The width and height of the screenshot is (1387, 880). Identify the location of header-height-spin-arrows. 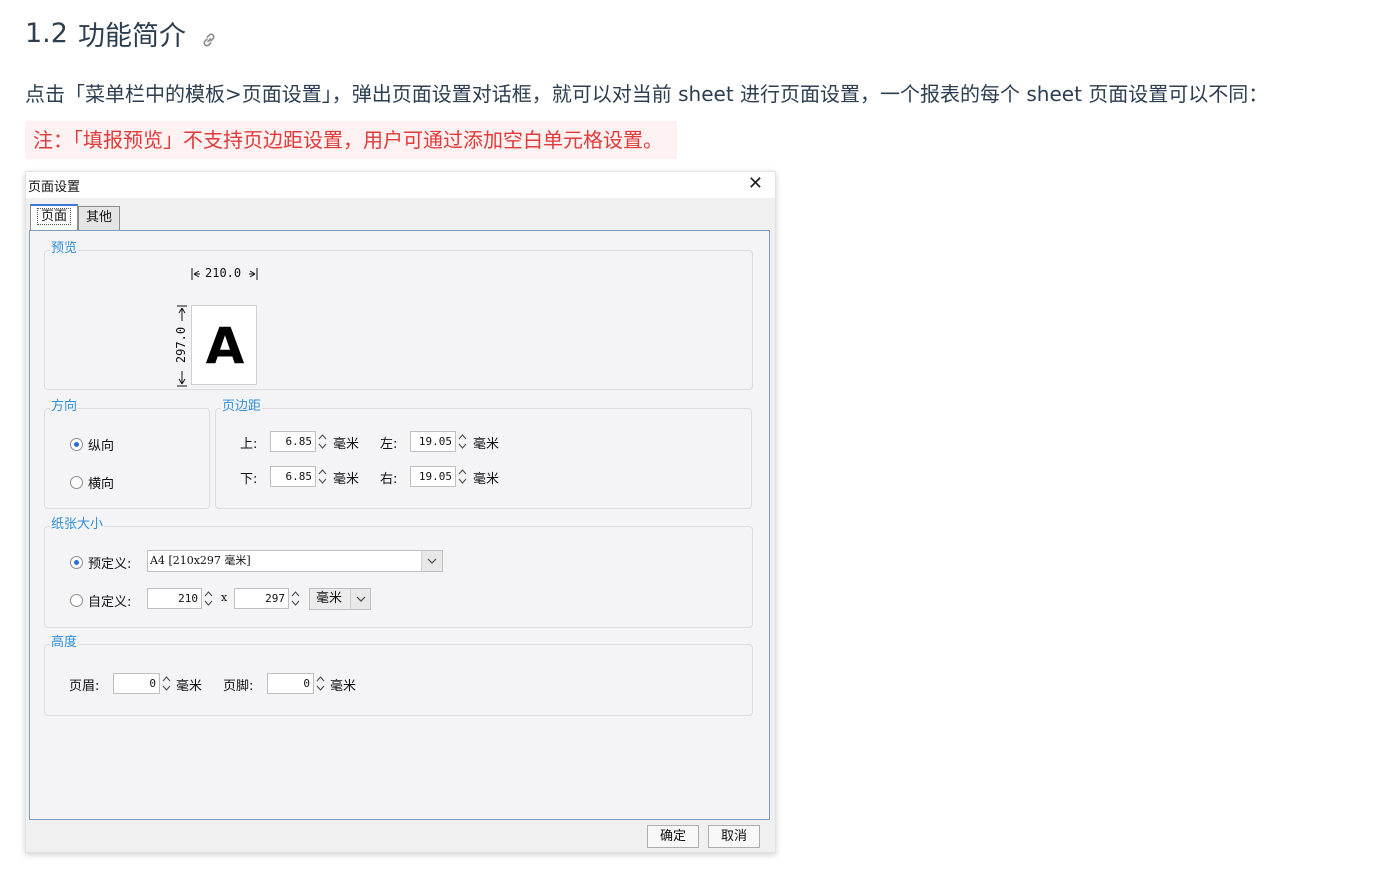
(166, 683).